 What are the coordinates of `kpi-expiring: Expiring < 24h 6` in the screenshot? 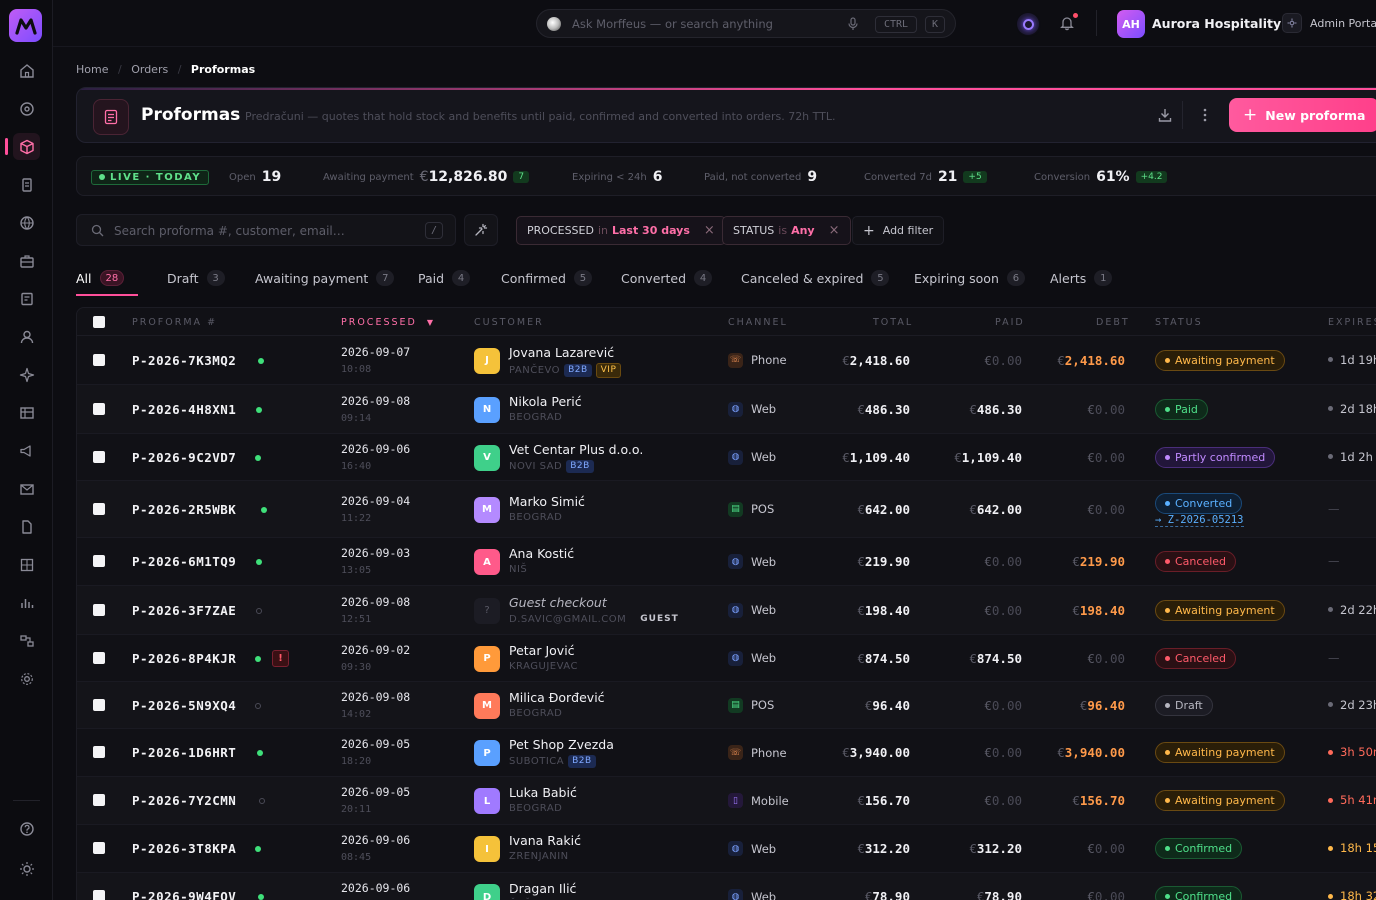 It's located at (617, 177).